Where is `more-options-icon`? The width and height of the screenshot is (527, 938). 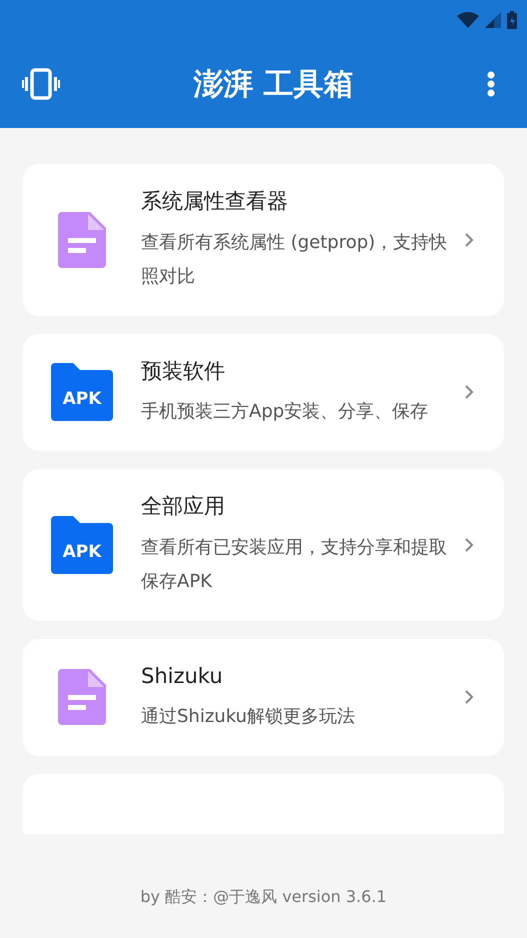
more-options-icon is located at coordinates (491, 84).